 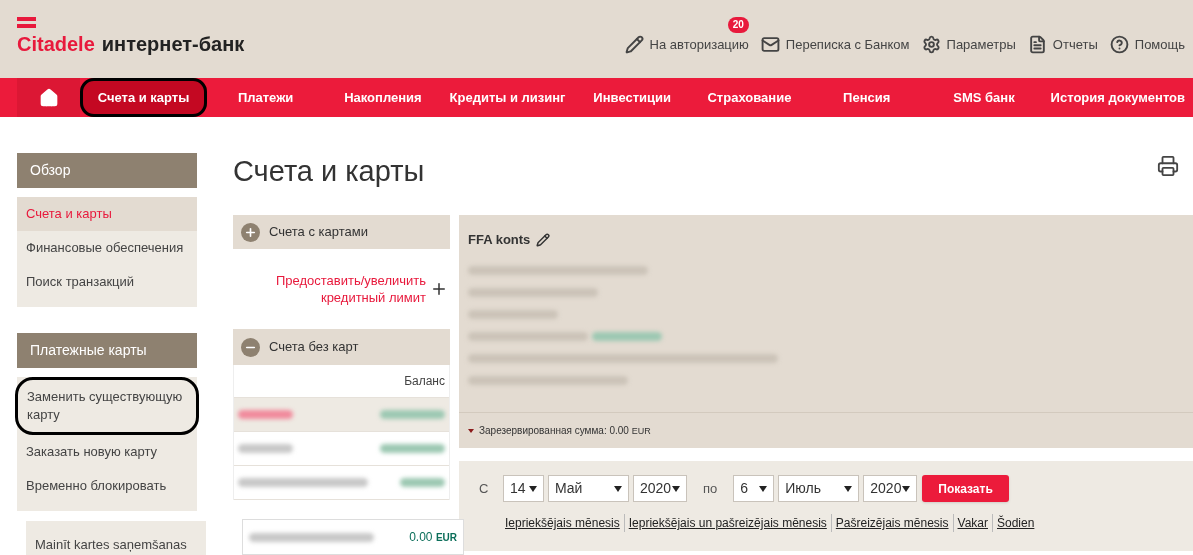 What do you see at coordinates (738, 24) in the screenshot?
I see `count-badge: 20` at bounding box center [738, 24].